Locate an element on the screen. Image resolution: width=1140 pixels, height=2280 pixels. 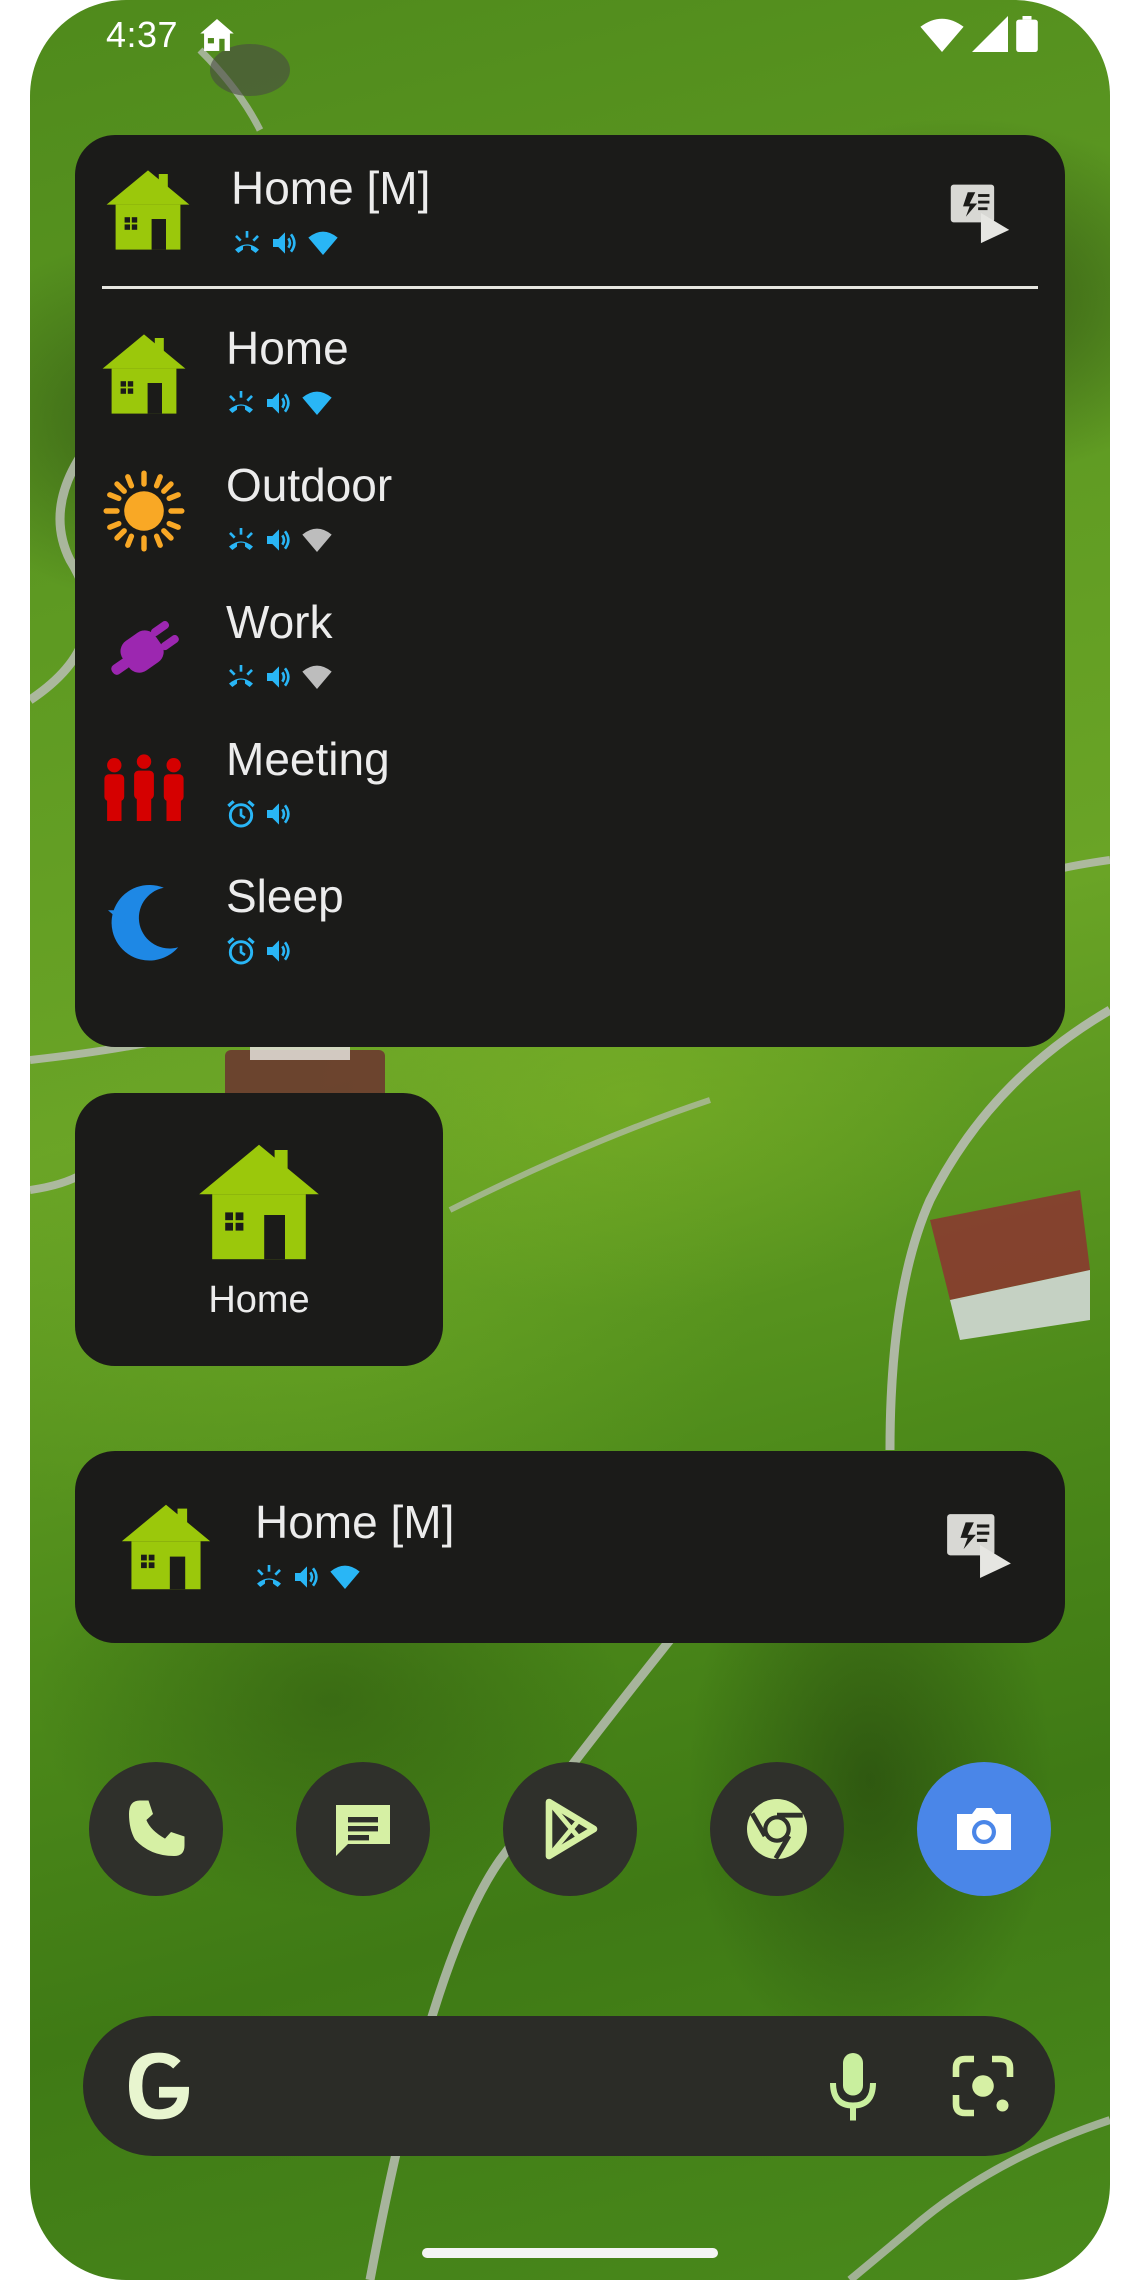
single-profile-widget: Home is located at coordinates (259, 1229).